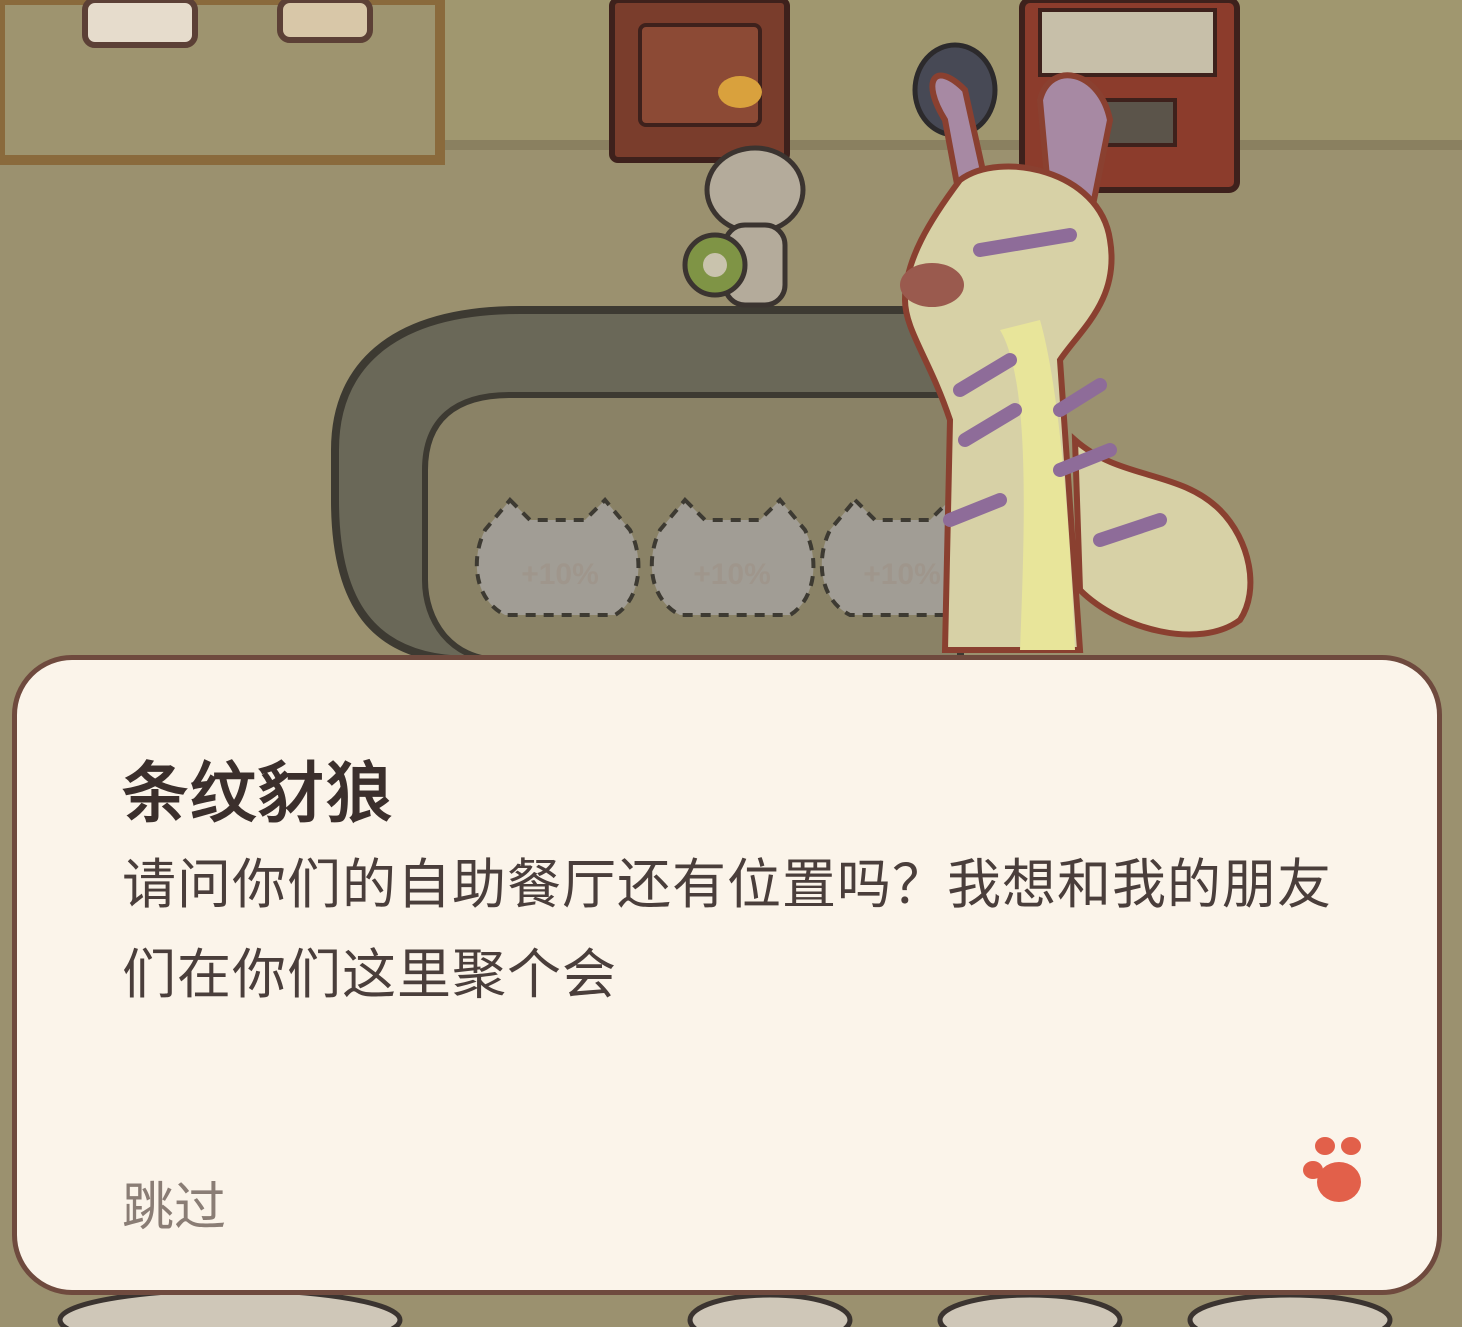 The height and width of the screenshot is (1327, 1462). Describe the element at coordinates (1335, 1170) in the screenshot. I see `paw-icon` at that location.